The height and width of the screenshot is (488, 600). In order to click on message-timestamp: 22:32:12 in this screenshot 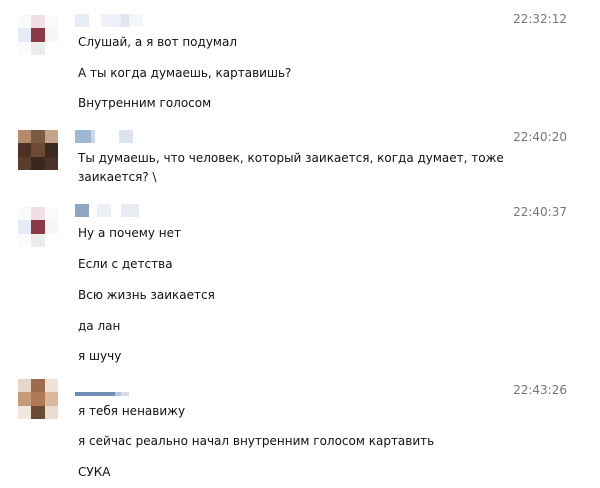, I will do `click(540, 19)`.